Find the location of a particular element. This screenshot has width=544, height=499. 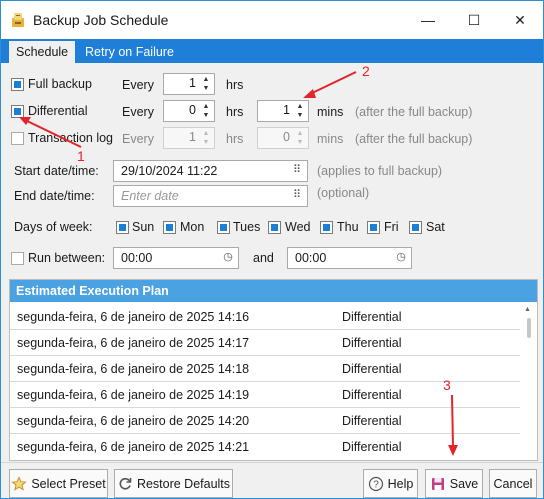

annotation-label-3: 3 is located at coordinates (447, 385).